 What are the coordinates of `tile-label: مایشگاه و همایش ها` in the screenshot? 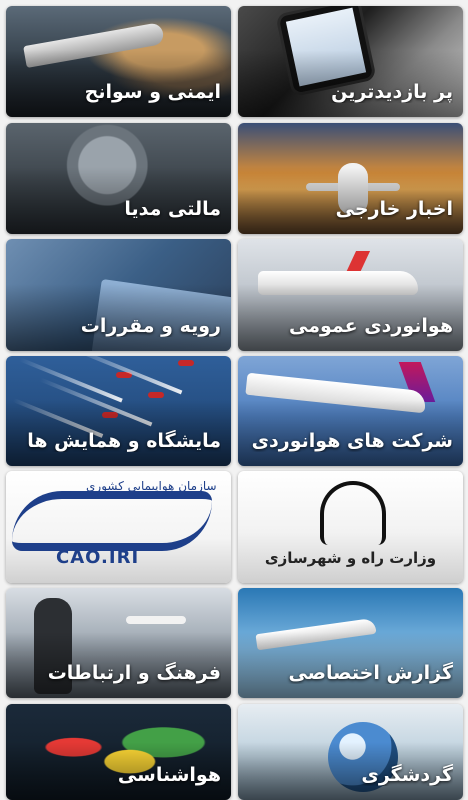 It's located at (124, 441).